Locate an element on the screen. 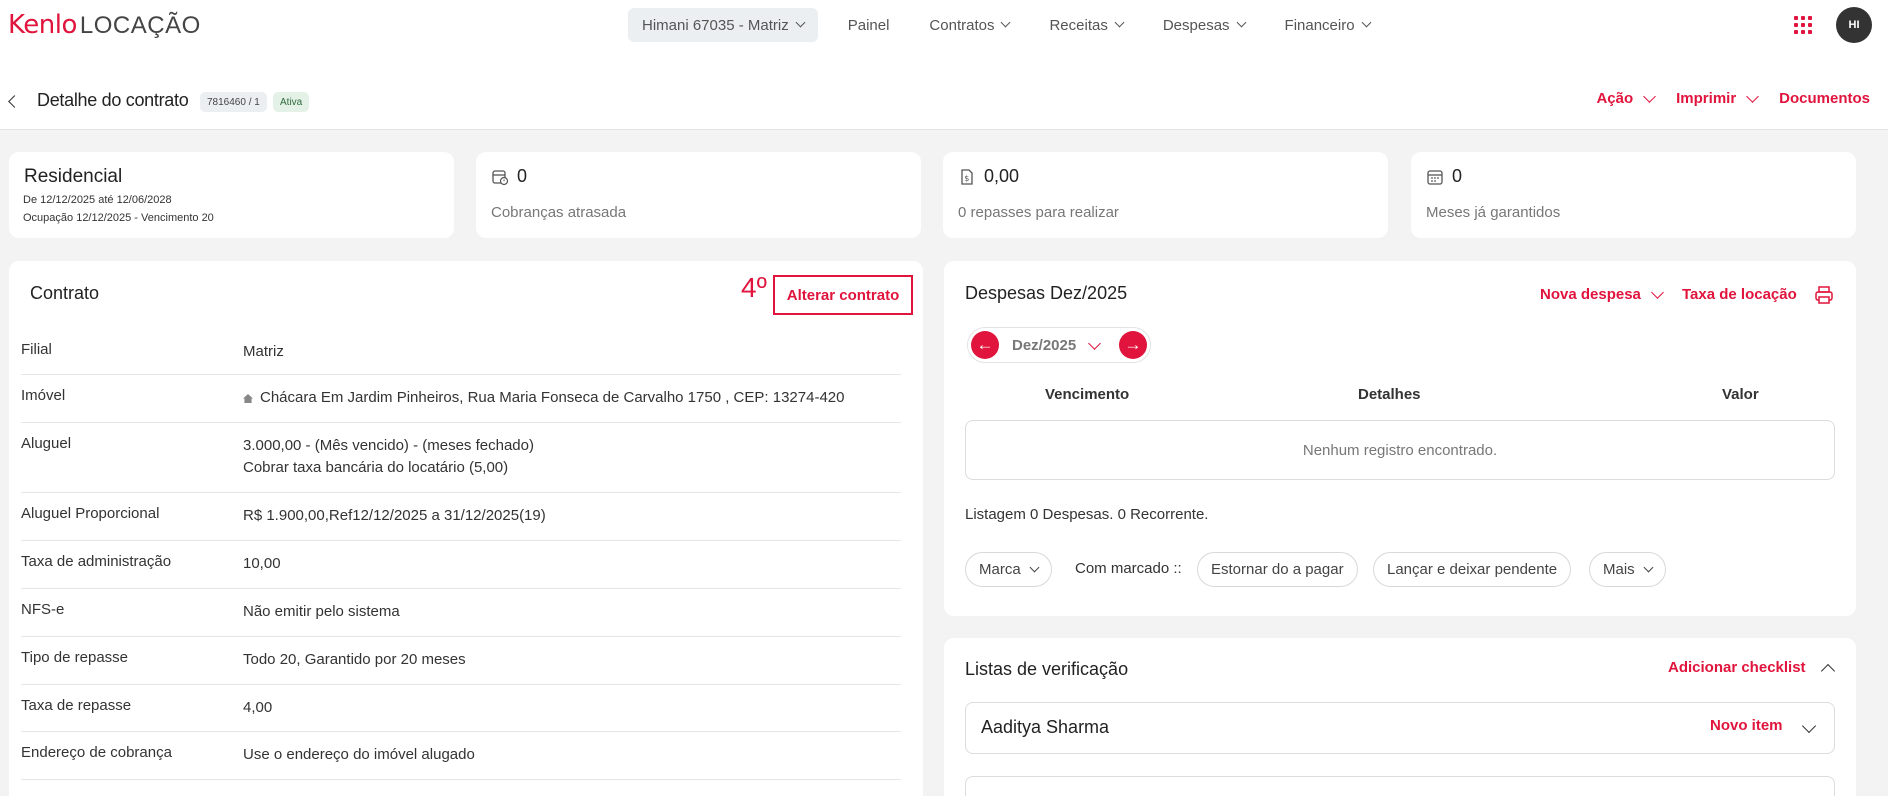 This screenshot has height=796, width=1888. taxa-locacao-link: Taxa de locação is located at coordinates (1739, 294).